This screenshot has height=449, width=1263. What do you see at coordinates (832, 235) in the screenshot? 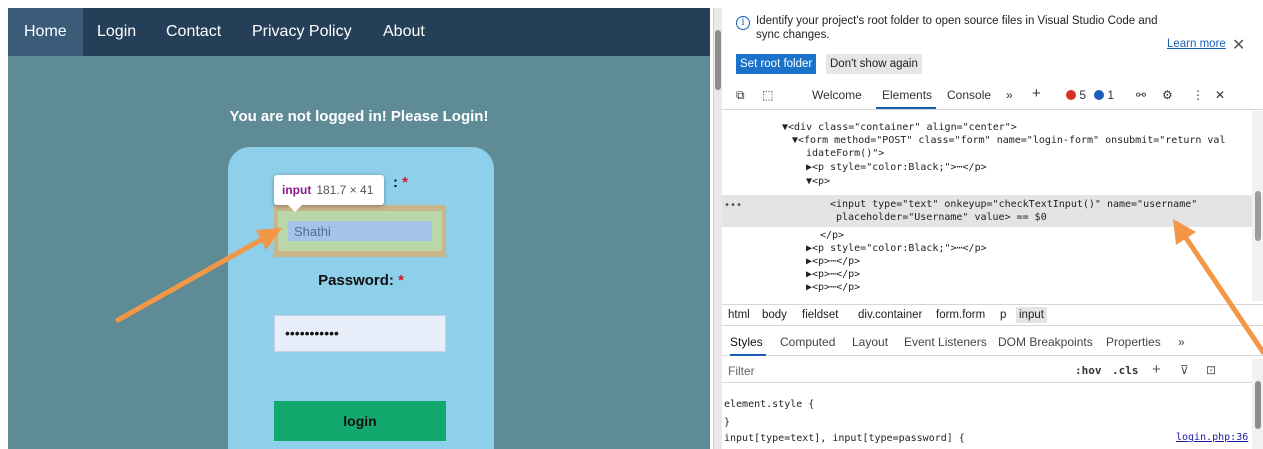
I see `dom-line: </p>` at bounding box center [832, 235].